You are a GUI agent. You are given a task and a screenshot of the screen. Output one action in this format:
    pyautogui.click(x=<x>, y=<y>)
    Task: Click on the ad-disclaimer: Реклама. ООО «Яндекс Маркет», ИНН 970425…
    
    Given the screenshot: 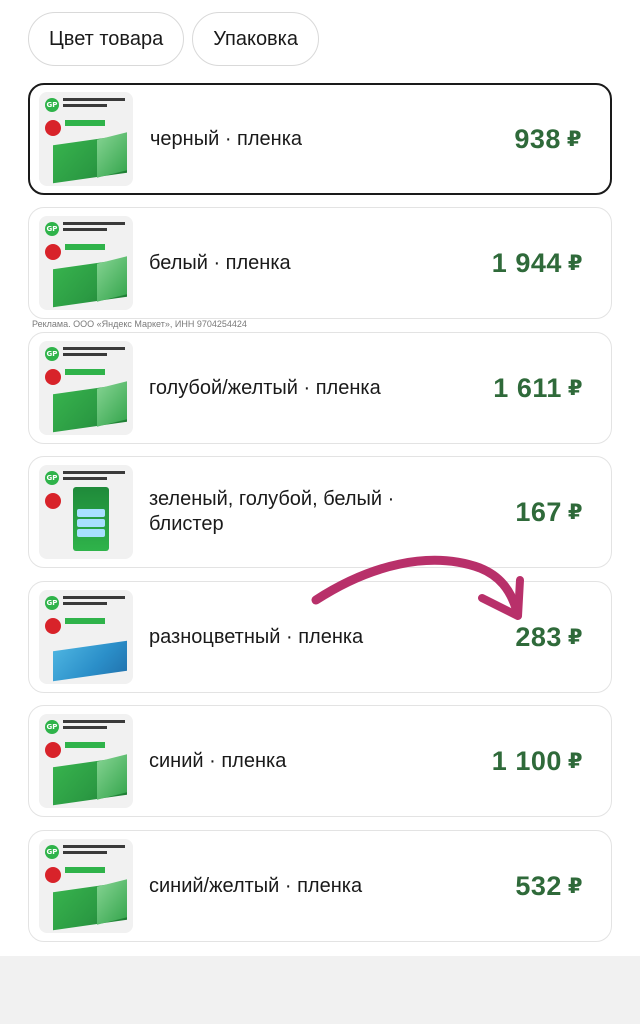 What is the action you would take?
    pyautogui.click(x=139, y=324)
    